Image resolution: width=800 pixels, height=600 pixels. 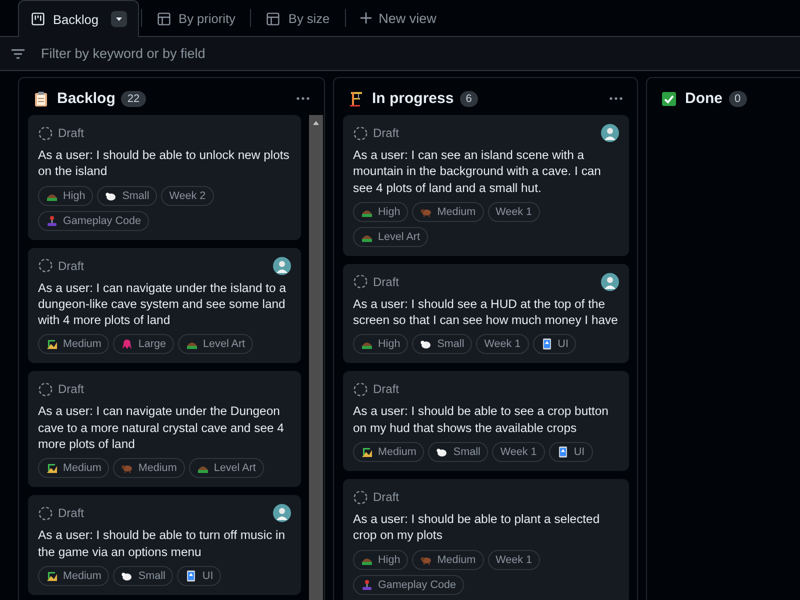 I want to click on issue-card: Draft As a user: I can navigate under the island to a dungeon-like cave system and see some land with 4 more plots of land Medium Large Level Art, so click(x=164, y=306).